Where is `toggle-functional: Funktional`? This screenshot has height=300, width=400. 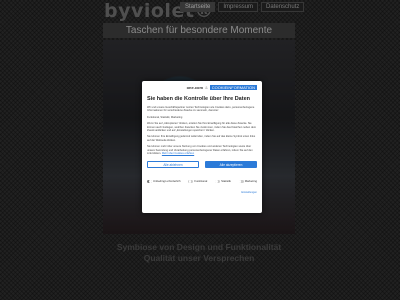
toggle-functional: Funktional is located at coordinates (197, 181).